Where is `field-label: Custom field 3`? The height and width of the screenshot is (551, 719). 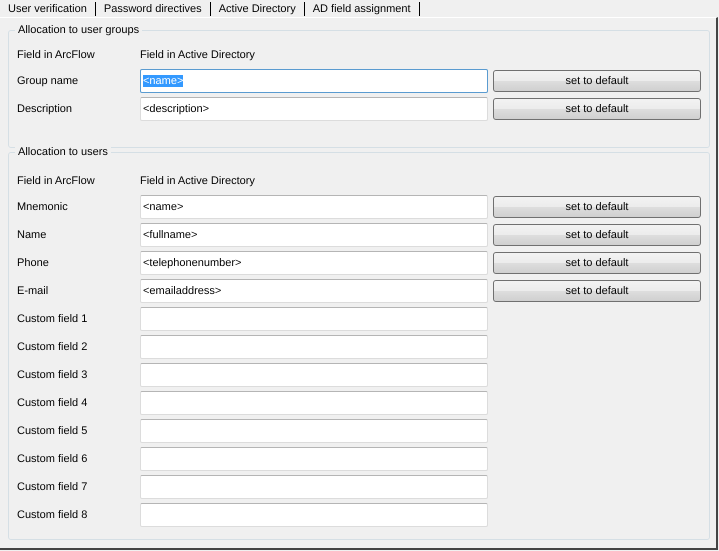
field-label: Custom field 3 is located at coordinates (52, 375).